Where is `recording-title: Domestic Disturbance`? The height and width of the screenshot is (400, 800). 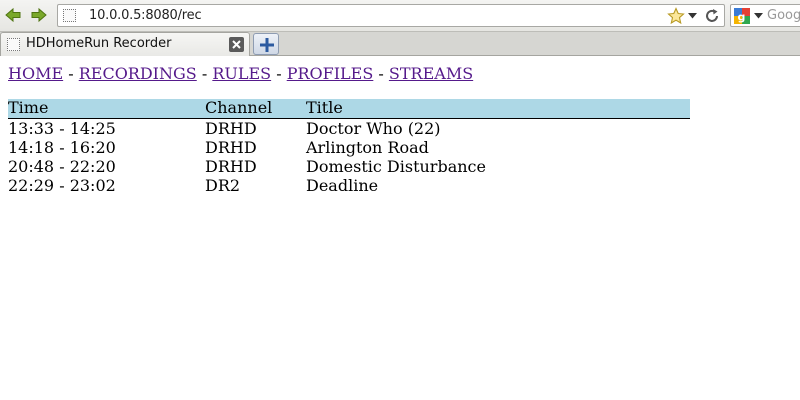
recording-title: Domestic Disturbance is located at coordinates (396, 166).